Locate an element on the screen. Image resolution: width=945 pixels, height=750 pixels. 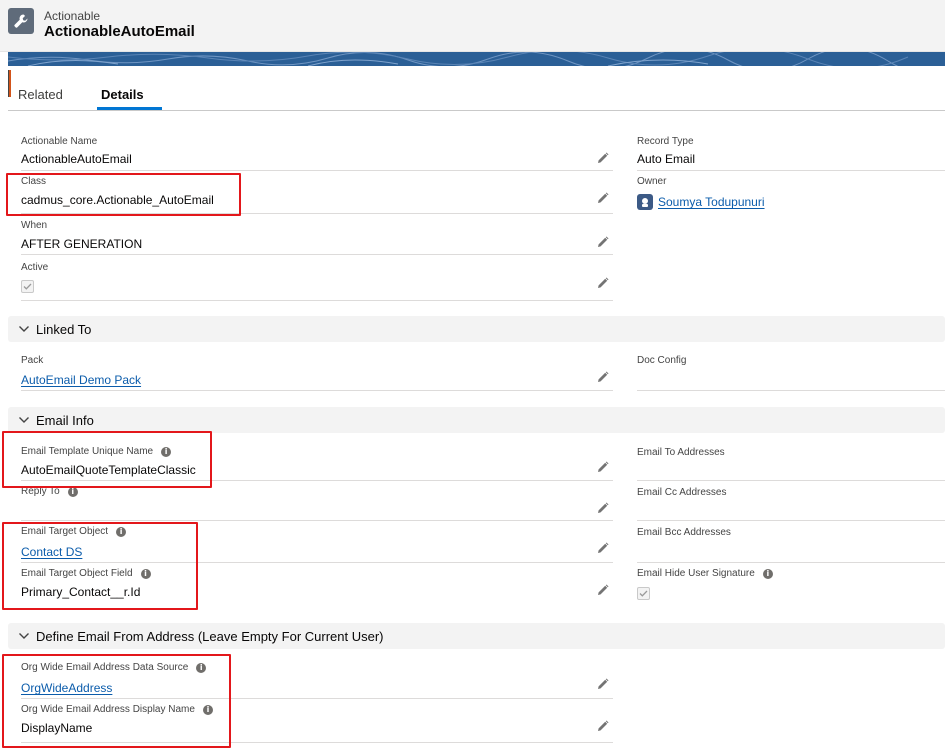
highlight-box-email-template is located at coordinates (107, 459).